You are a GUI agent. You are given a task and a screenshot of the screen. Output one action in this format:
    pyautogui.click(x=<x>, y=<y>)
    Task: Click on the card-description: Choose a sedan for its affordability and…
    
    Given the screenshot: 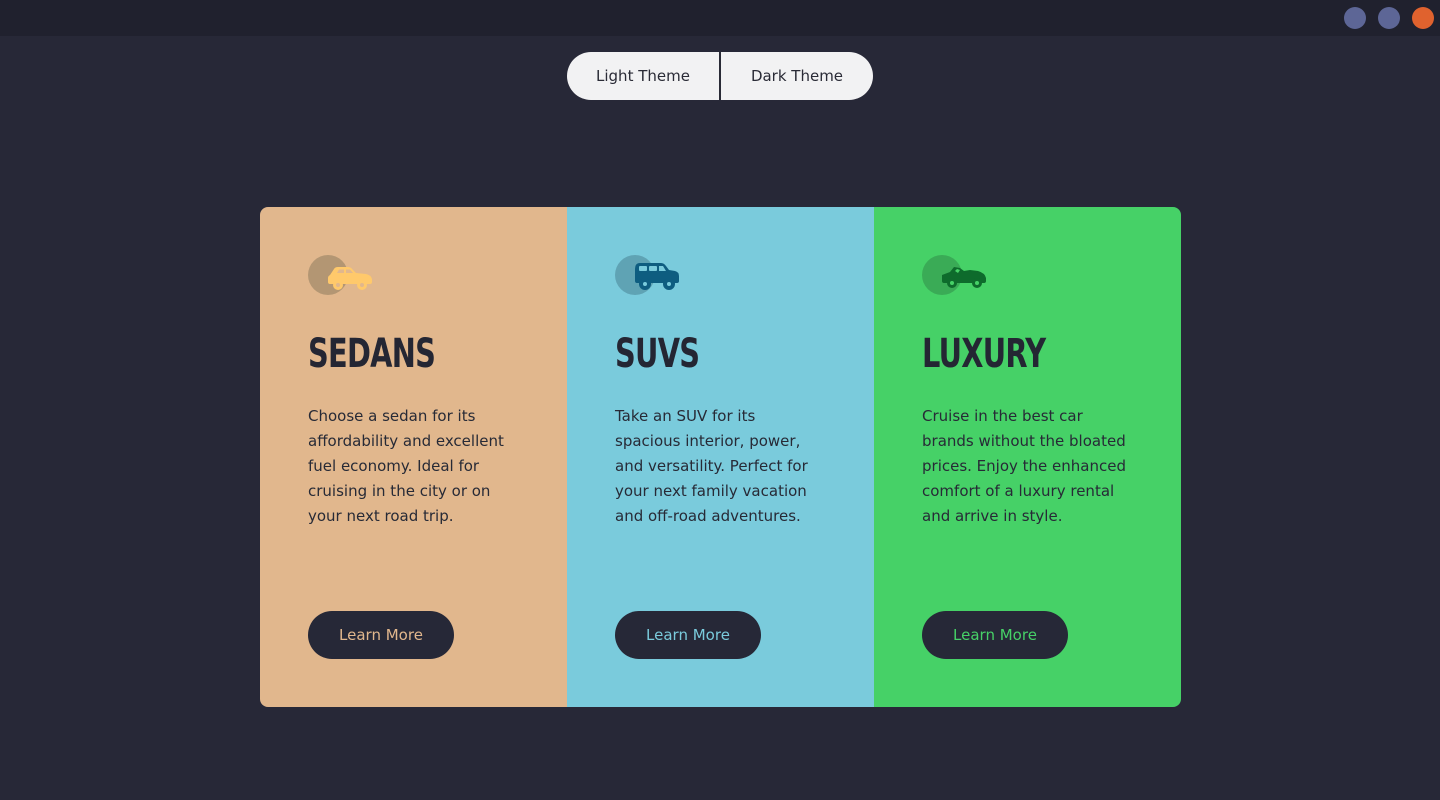 What is the action you would take?
    pyautogui.click(x=406, y=466)
    